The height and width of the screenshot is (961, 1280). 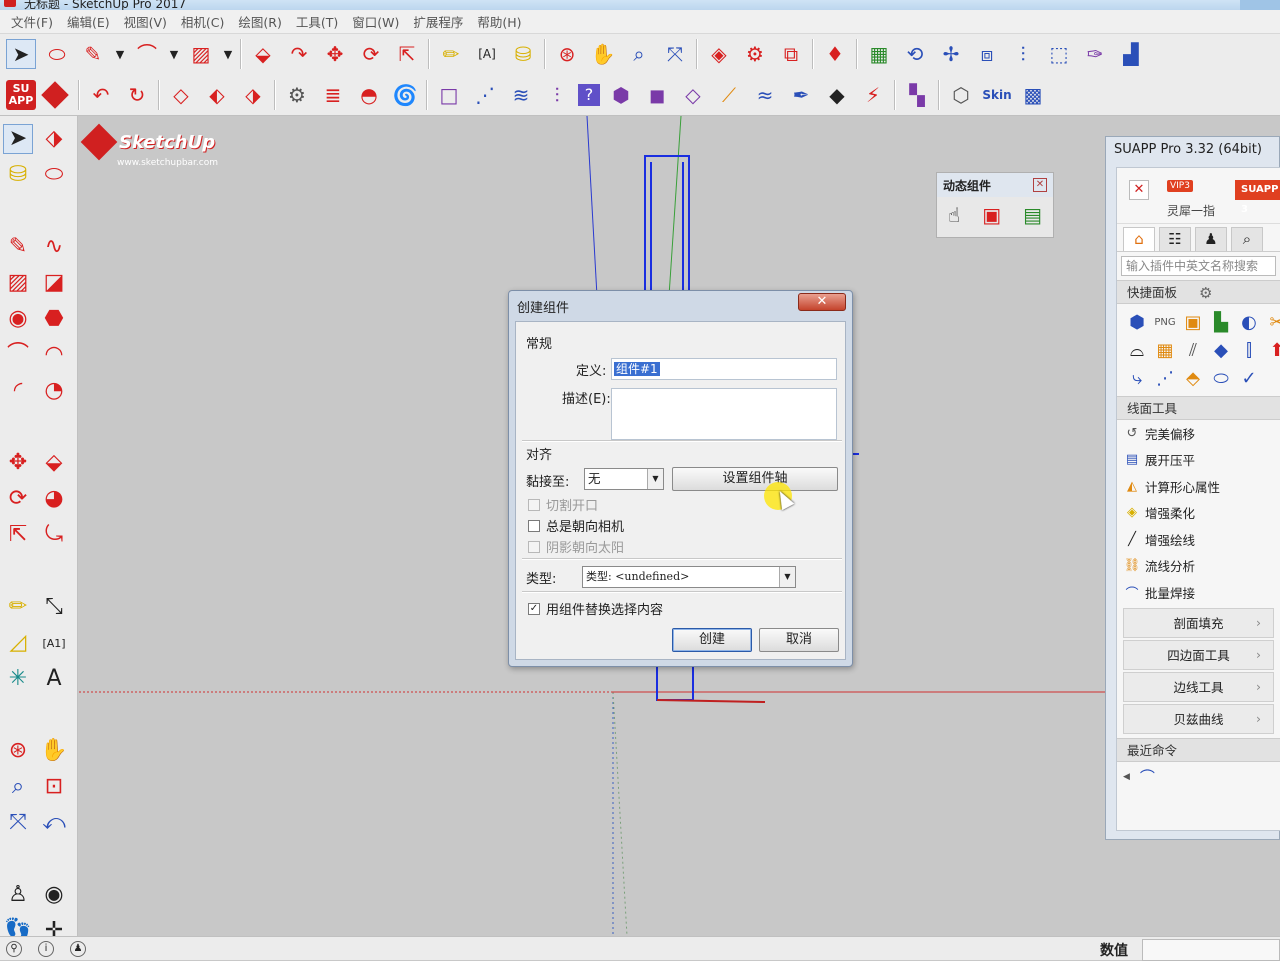 What do you see at coordinates (1126, 777) in the screenshot?
I see `scroll-left-icon: ◀` at bounding box center [1126, 777].